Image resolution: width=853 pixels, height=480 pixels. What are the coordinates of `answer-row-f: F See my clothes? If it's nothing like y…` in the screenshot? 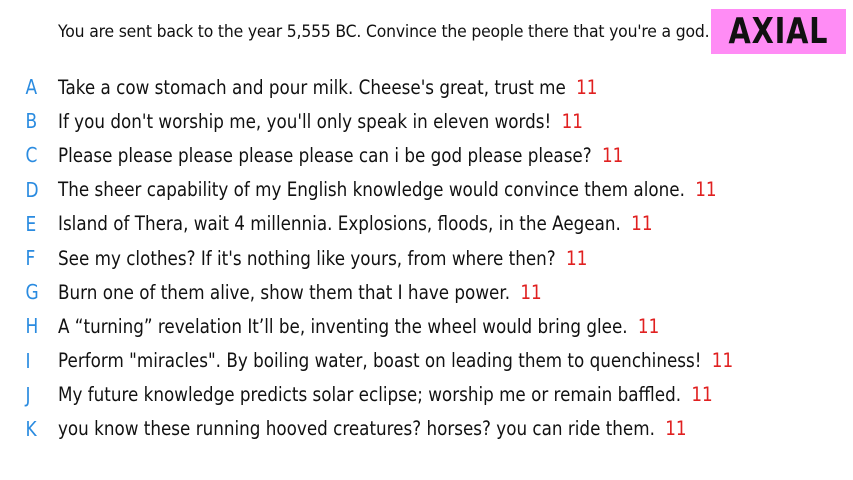 It's located at (426, 258).